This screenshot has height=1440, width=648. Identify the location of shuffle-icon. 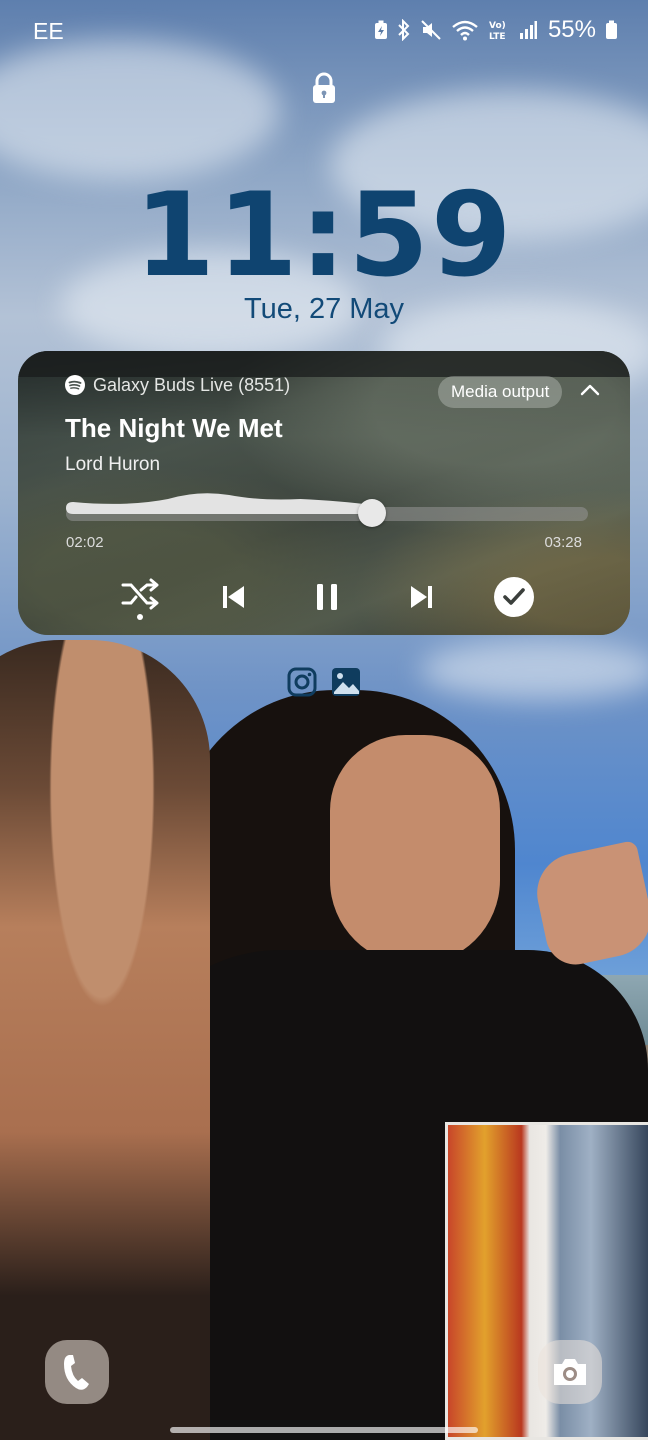
(140, 599).